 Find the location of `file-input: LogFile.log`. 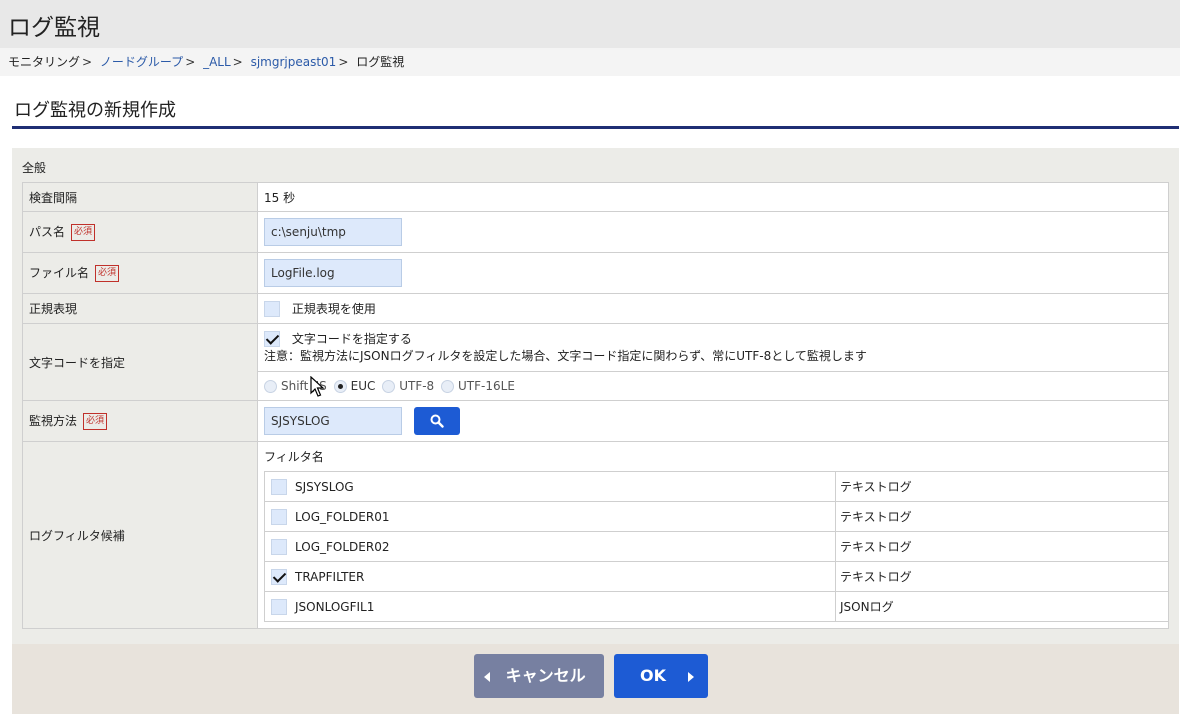

file-input: LogFile.log is located at coordinates (333, 273).